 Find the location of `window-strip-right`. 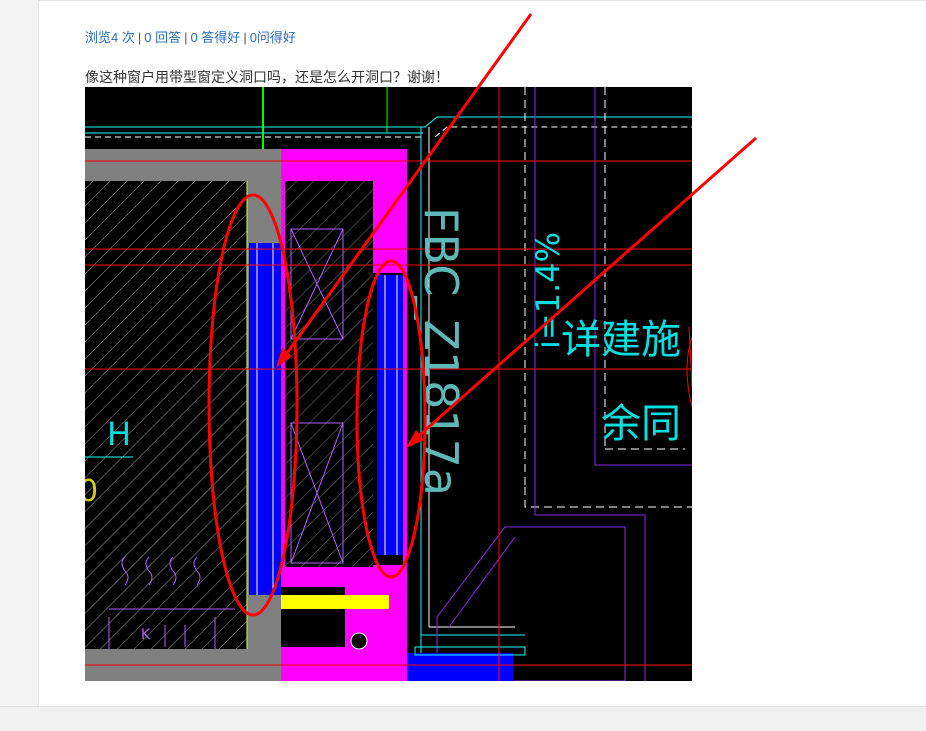

window-strip-right is located at coordinates (390, 415).